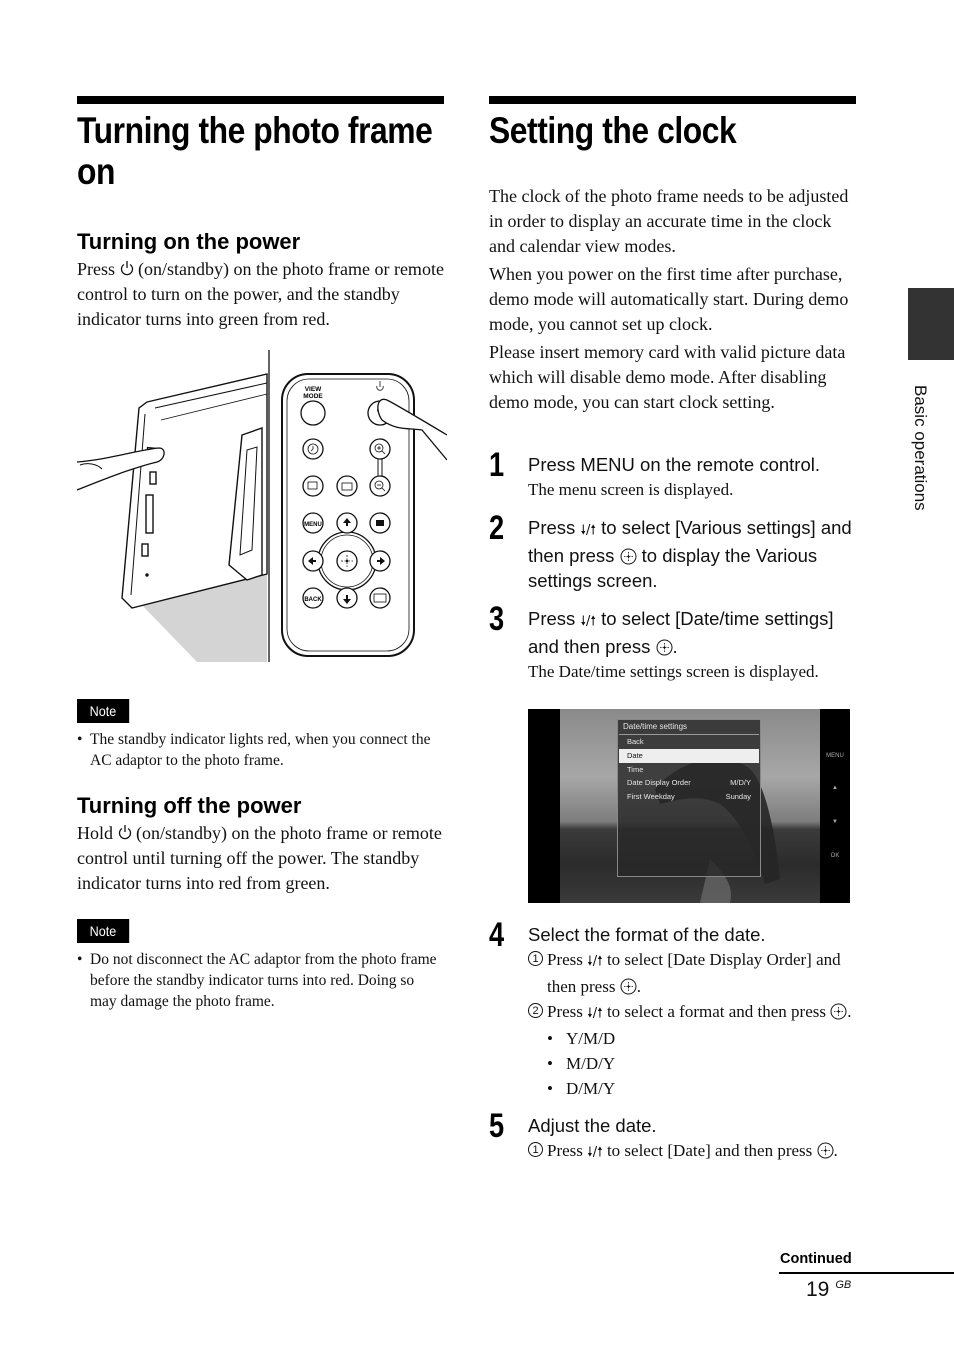 Image resolution: width=954 pixels, height=1352 pixels. What do you see at coordinates (835, 806) in the screenshot?
I see `screen-side-buttons: MENU ▲ ▼ OK` at bounding box center [835, 806].